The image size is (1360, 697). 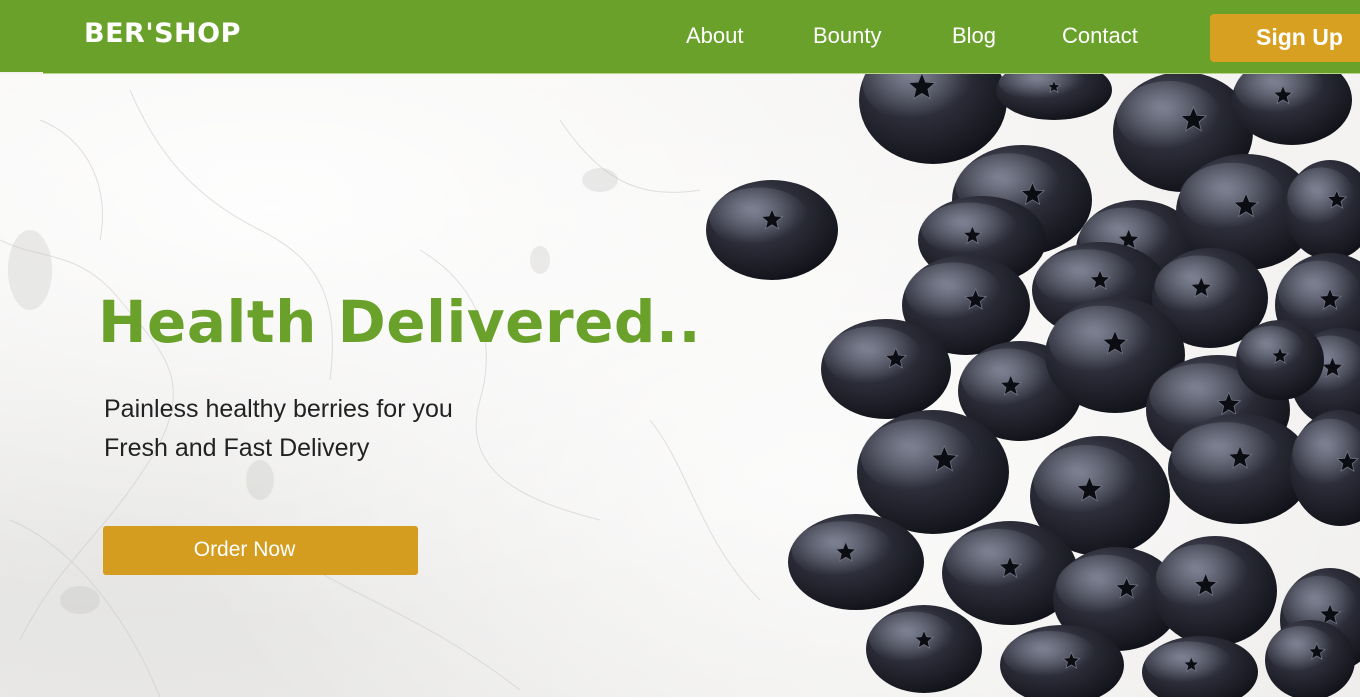 I want to click on nav-link-bounty: Bounty, so click(x=847, y=36).